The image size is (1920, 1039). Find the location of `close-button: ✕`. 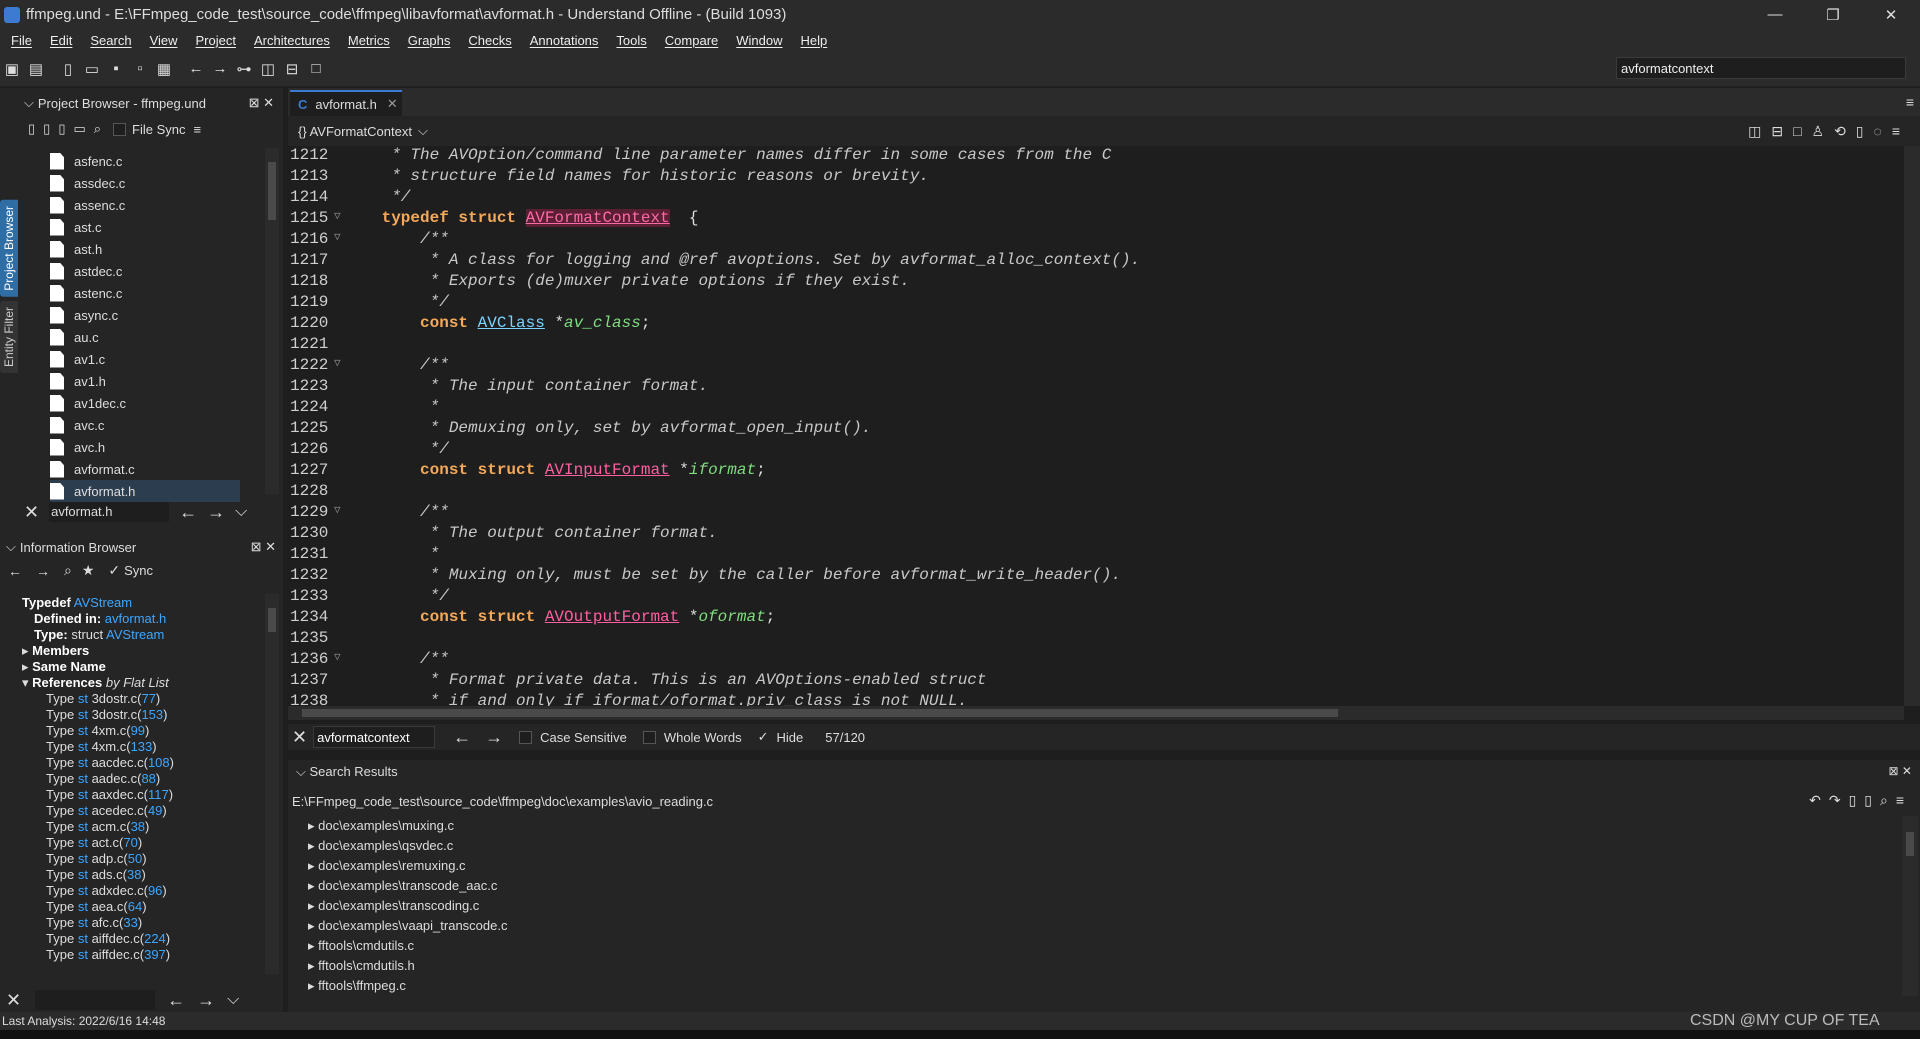

close-button: ✕ is located at coordinates (1891, 15).